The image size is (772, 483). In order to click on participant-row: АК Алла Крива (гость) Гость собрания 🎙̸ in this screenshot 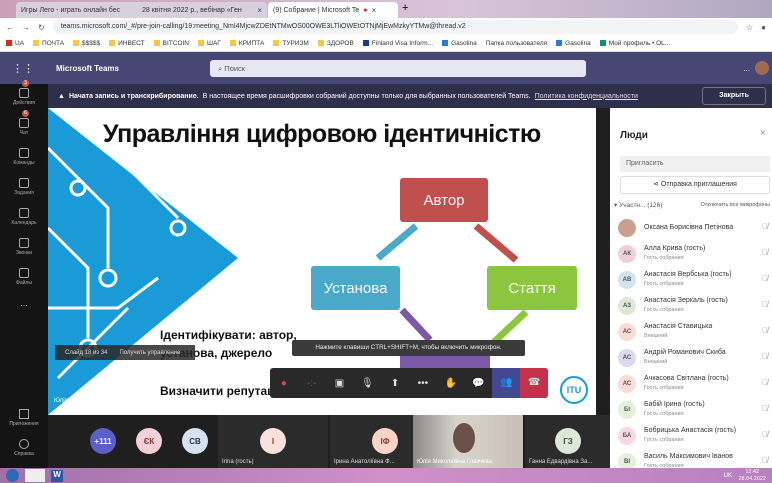, I will do `click(693, 255)`.